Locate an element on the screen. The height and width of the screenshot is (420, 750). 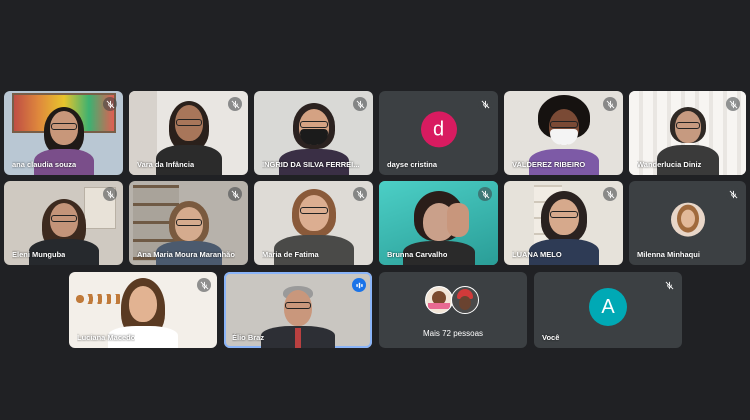
participant-name: Élio Braz is located at coordinates (248, 337).